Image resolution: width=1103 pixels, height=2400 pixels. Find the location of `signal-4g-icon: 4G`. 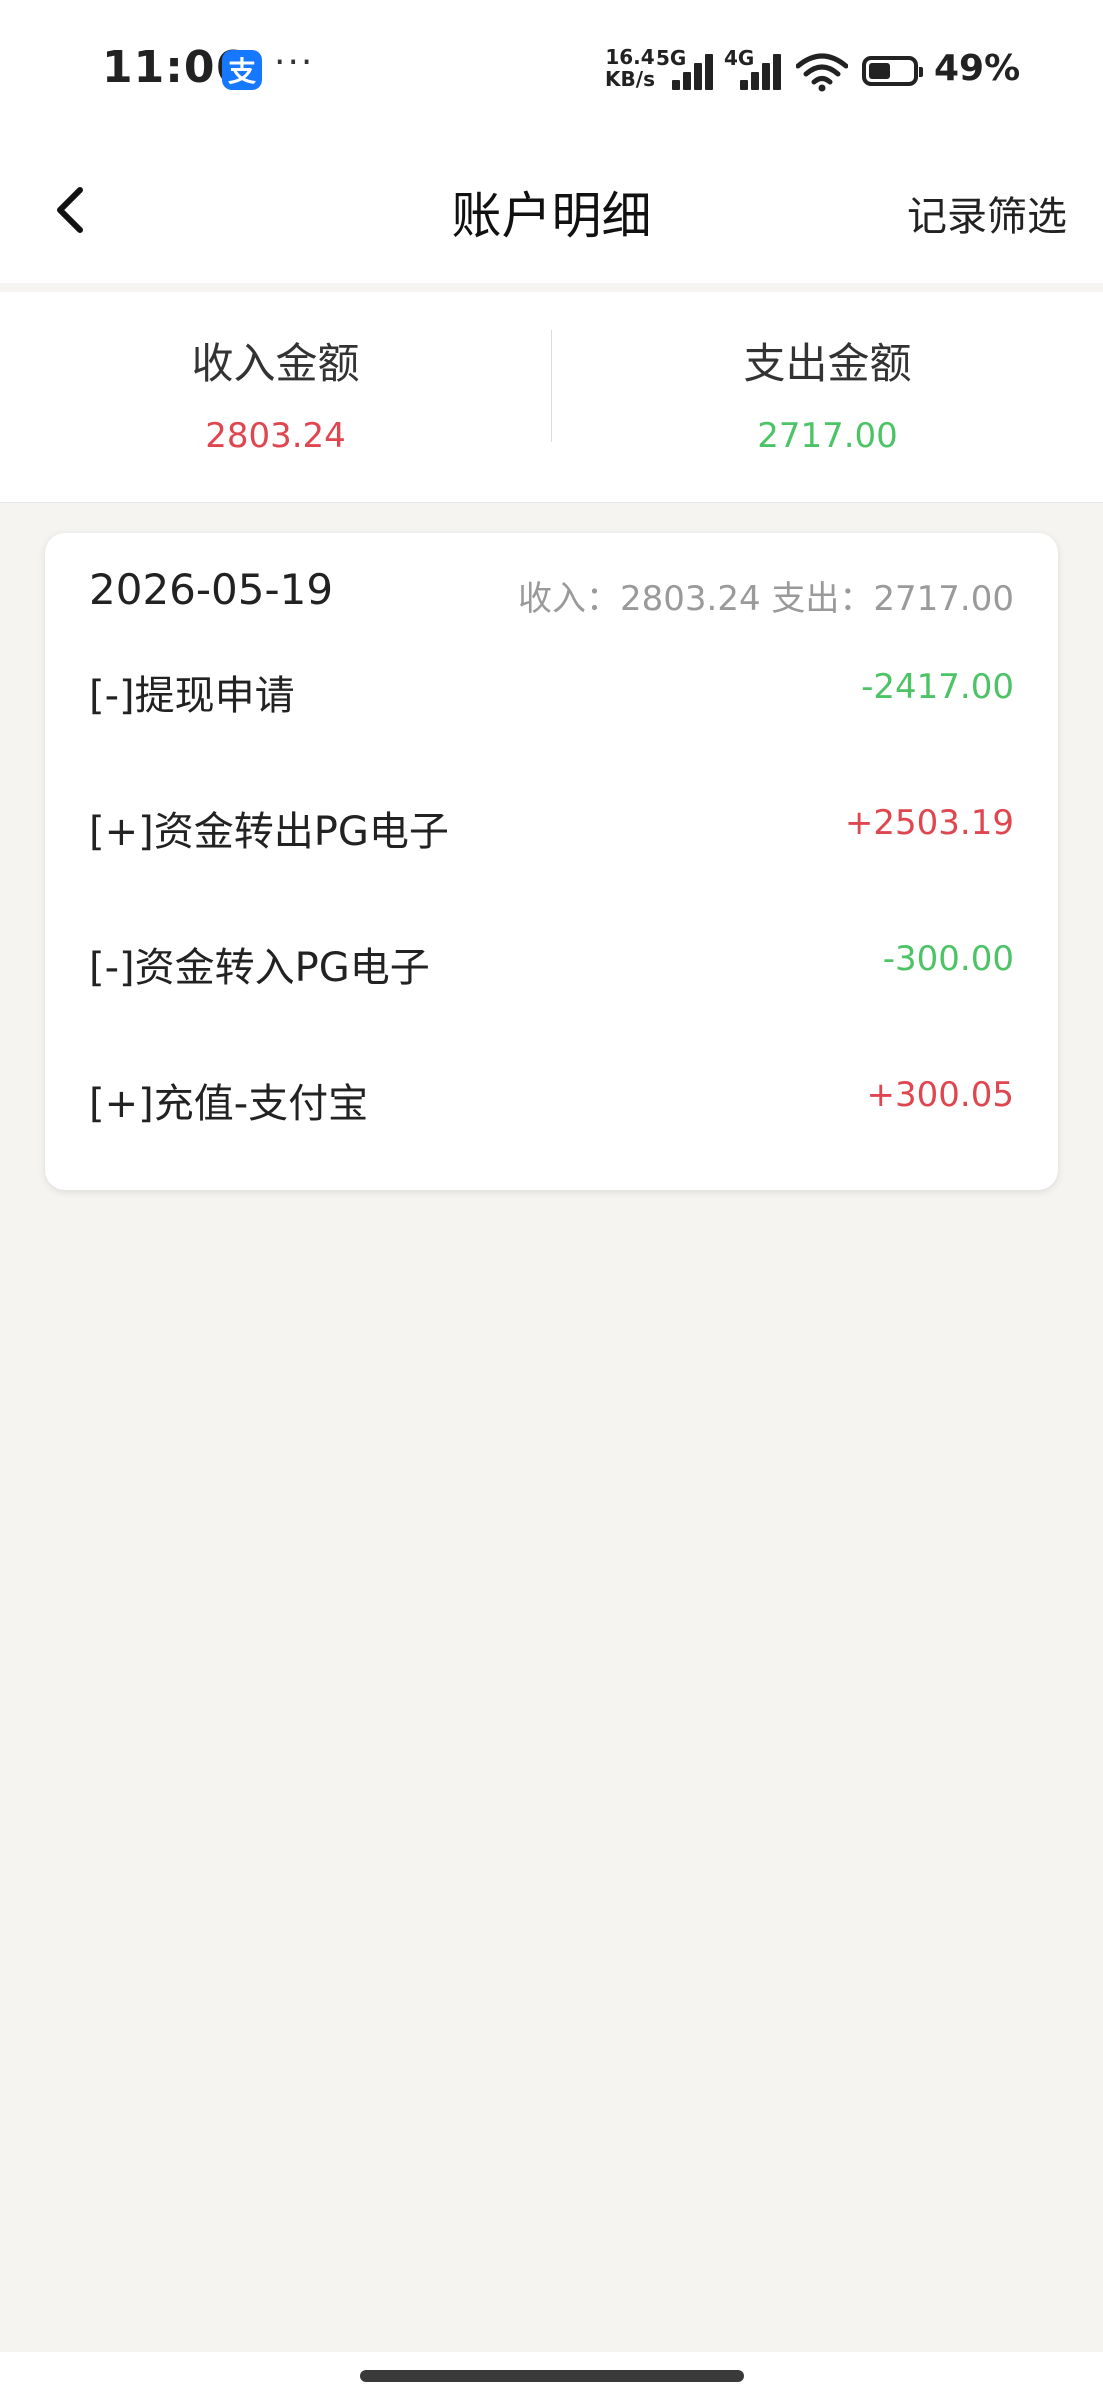

signal-4g-icon: 4G is located at coordinates (756, 68).